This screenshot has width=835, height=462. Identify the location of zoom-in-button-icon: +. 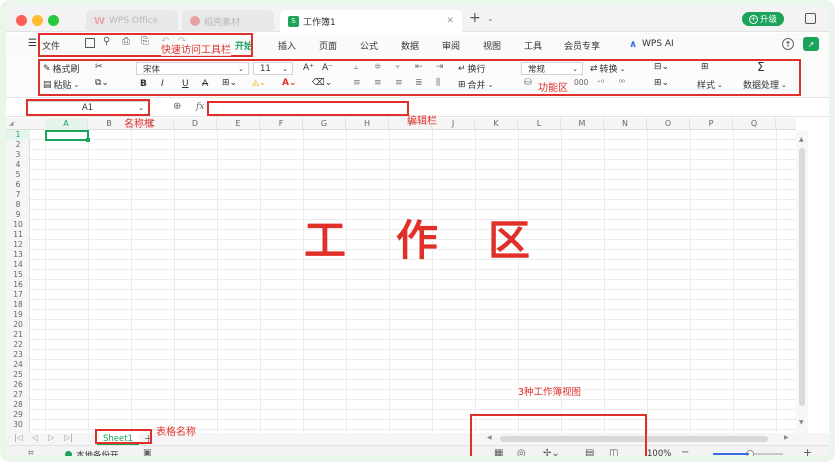
(807, 451).